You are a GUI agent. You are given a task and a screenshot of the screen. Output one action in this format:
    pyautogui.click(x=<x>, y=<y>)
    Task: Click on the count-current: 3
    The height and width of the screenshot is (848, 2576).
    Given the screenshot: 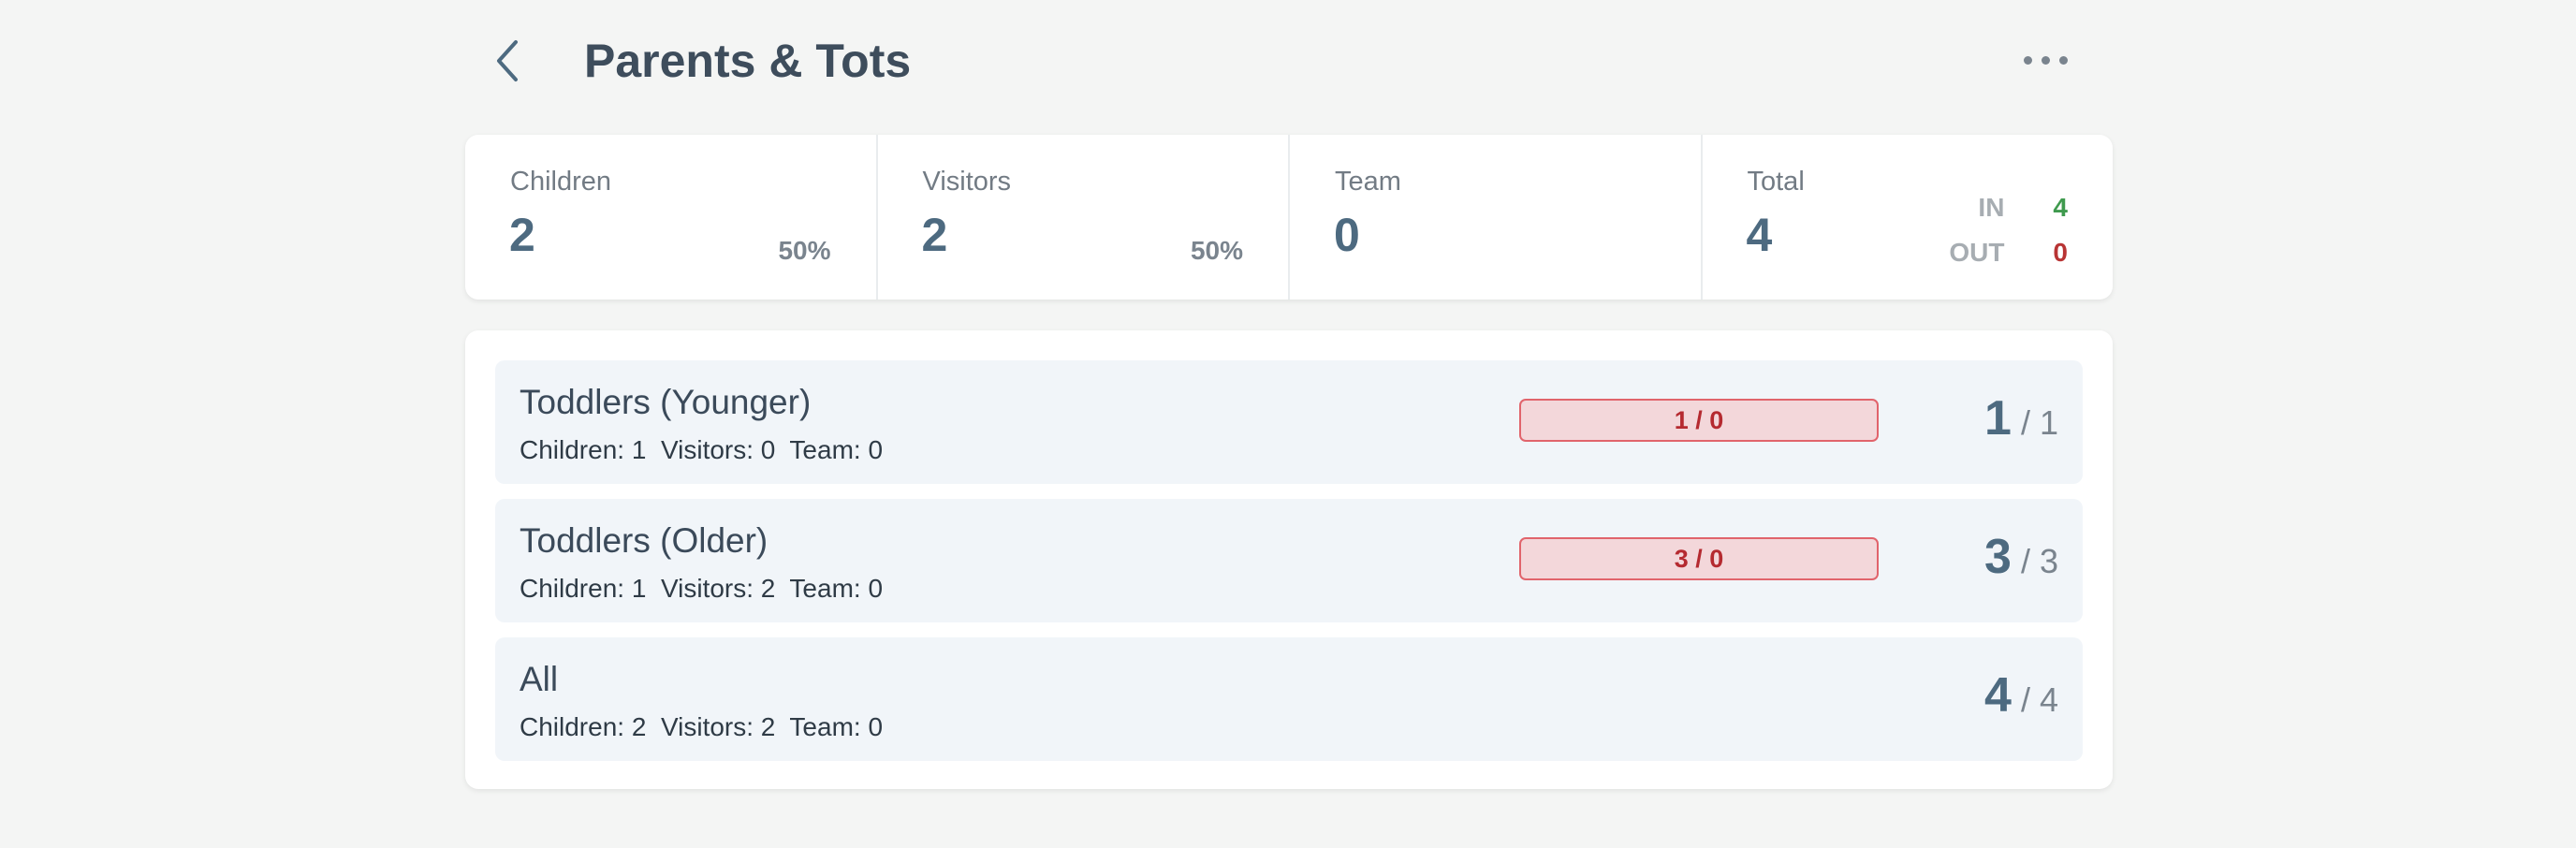 What is the action you would take?
    pyautogui.click(x=1998, y=557)
    